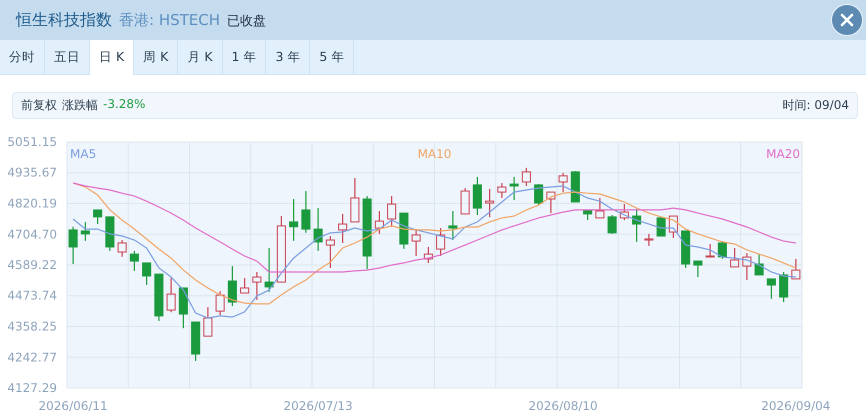  Describe the element at coordinates (318, 406) in the screenshot. I see `x-axis-label: 2026/07/13` at that location.